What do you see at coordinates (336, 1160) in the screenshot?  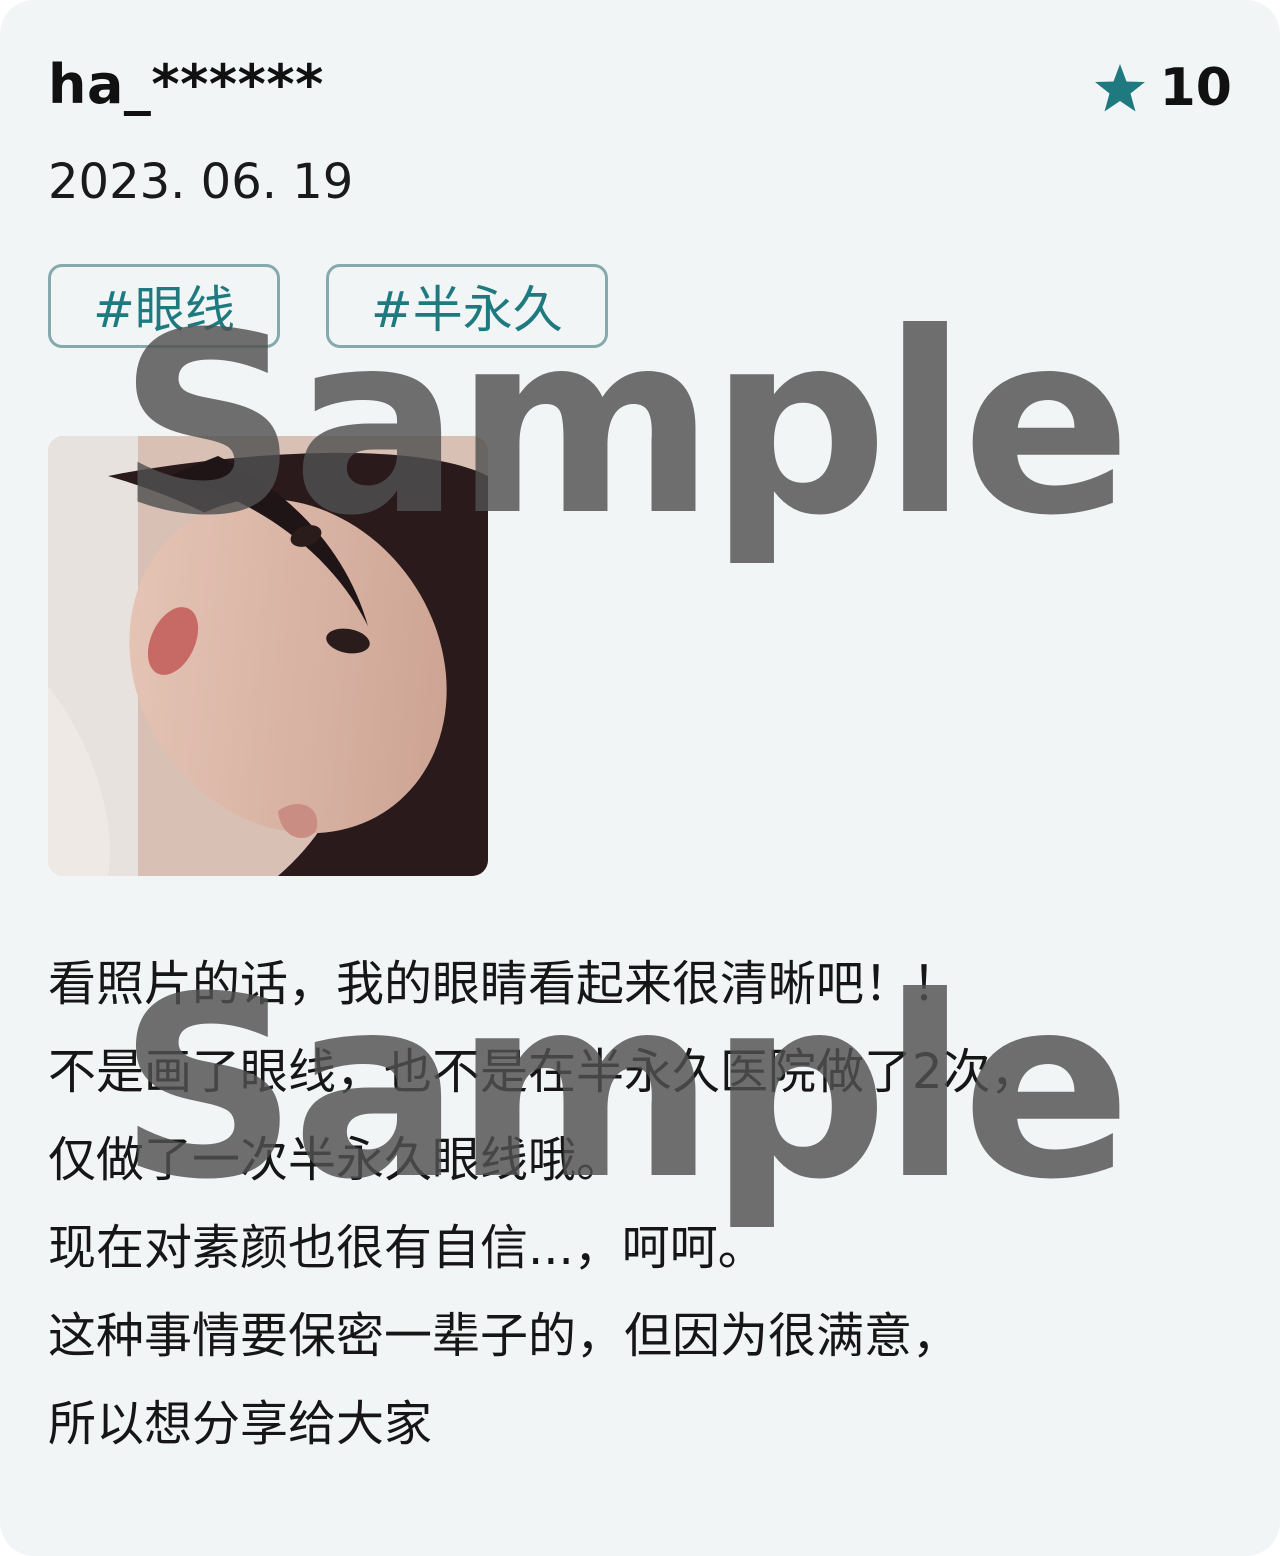 I see `review-line: 仅做了一次半永久眼线哦。` at bounding box center [336, 1160].